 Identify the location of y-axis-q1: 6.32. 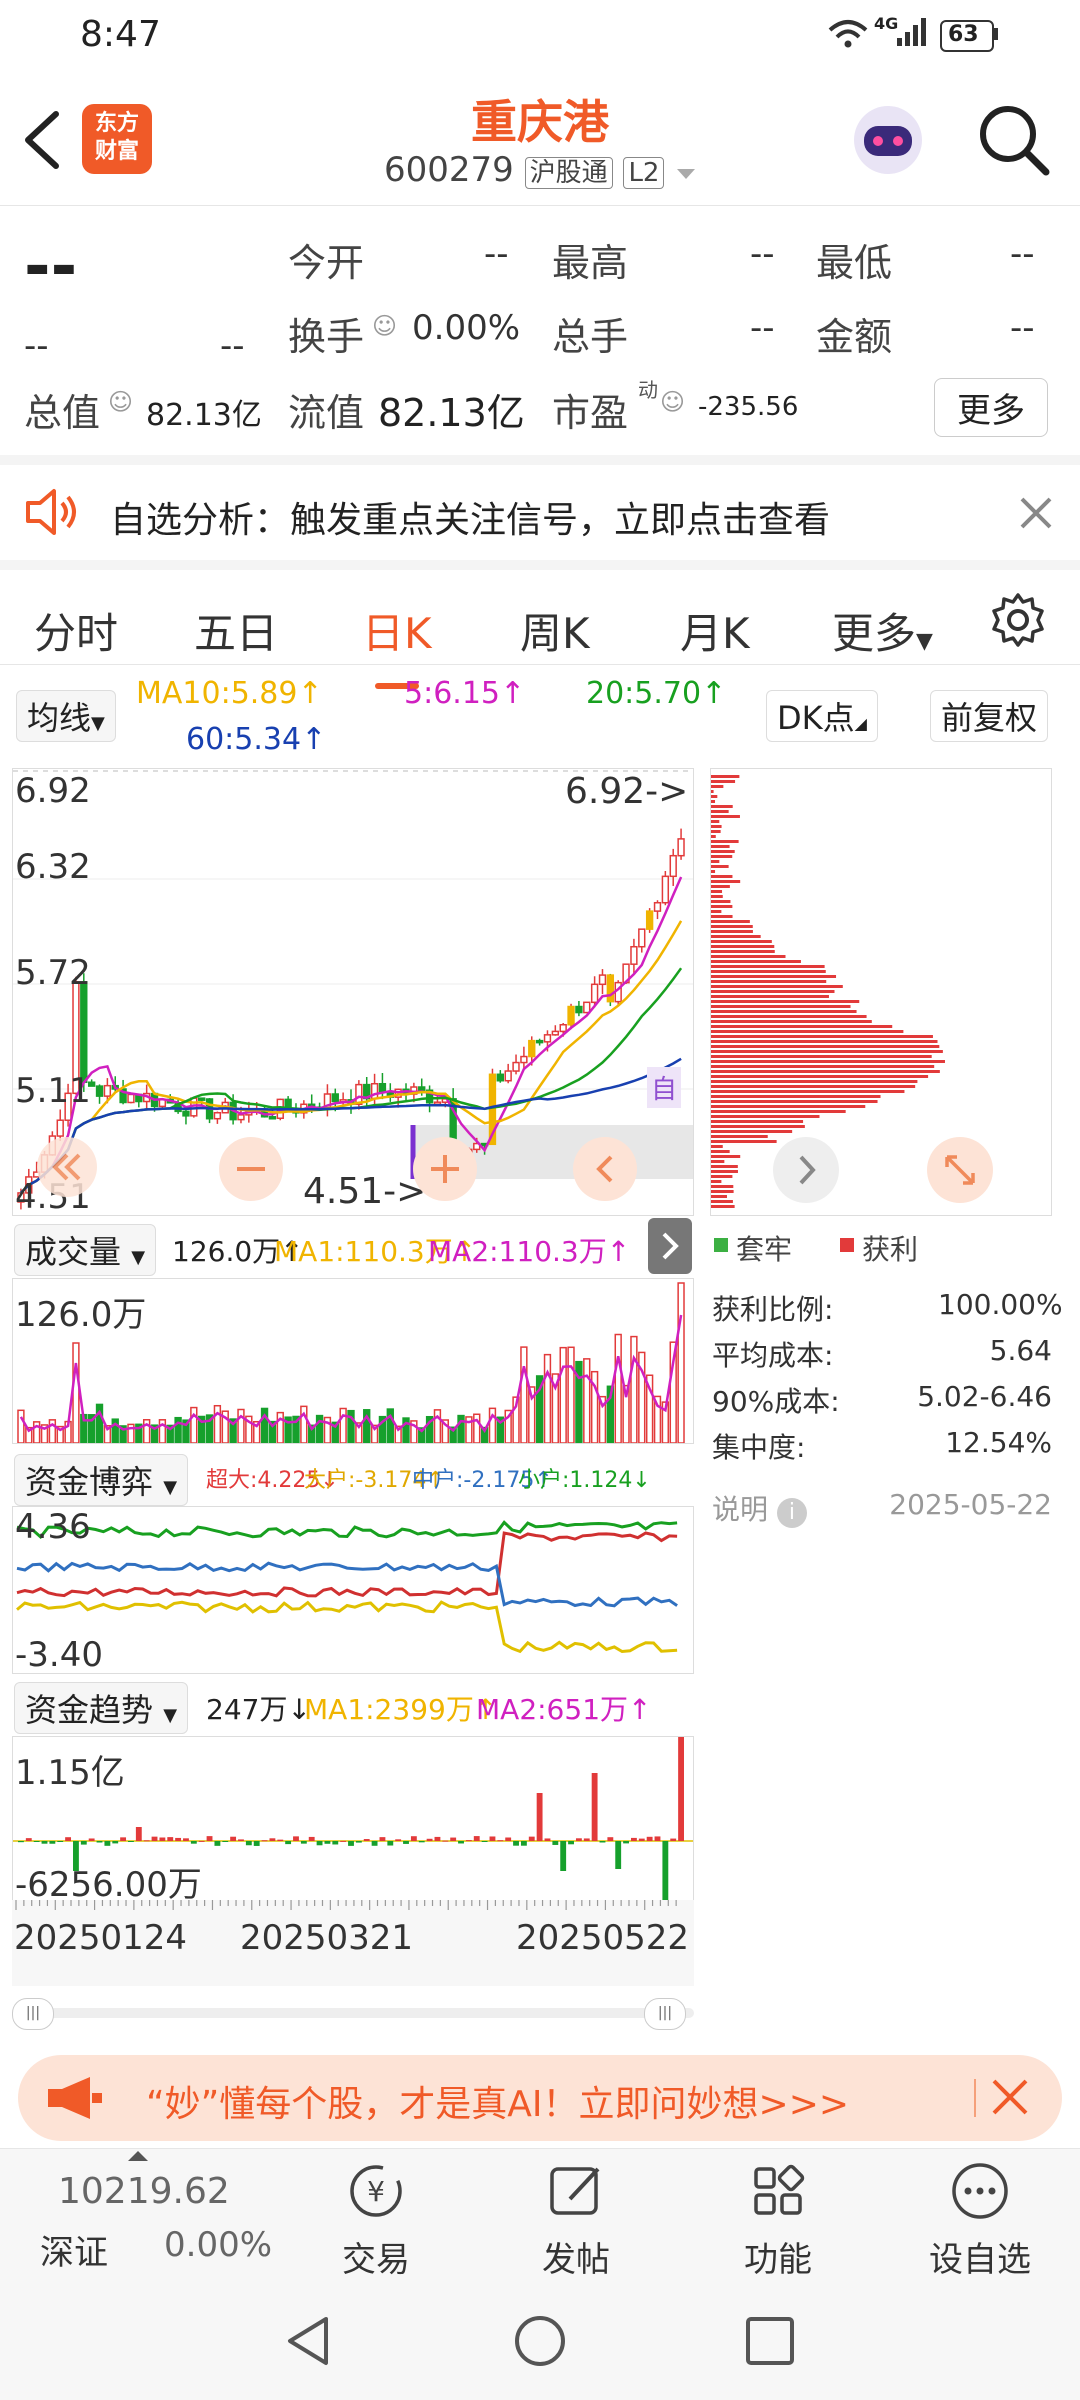
(53, 867).